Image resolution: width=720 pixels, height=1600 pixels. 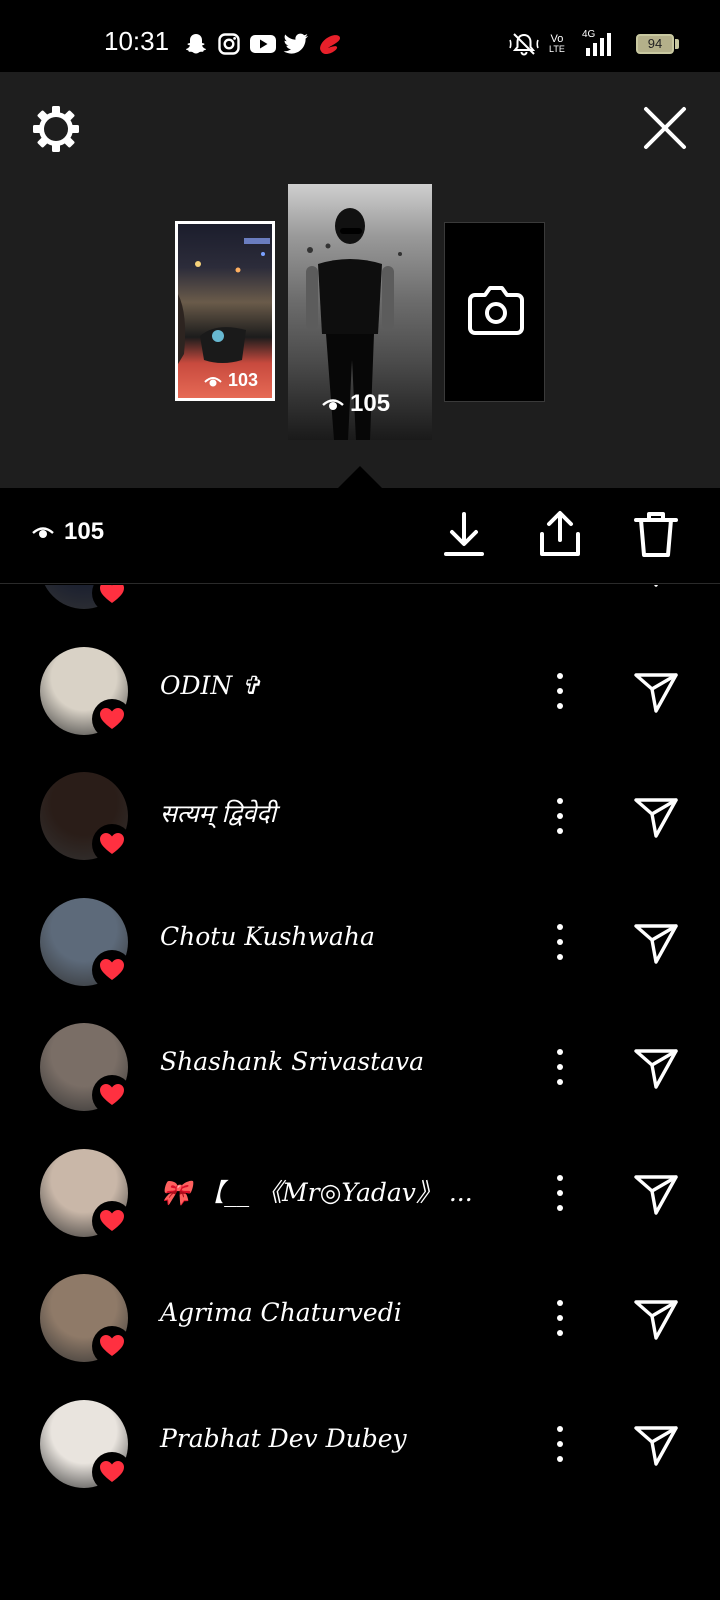 I want to click on selected-story-pointer, so click(x=360, y=478).